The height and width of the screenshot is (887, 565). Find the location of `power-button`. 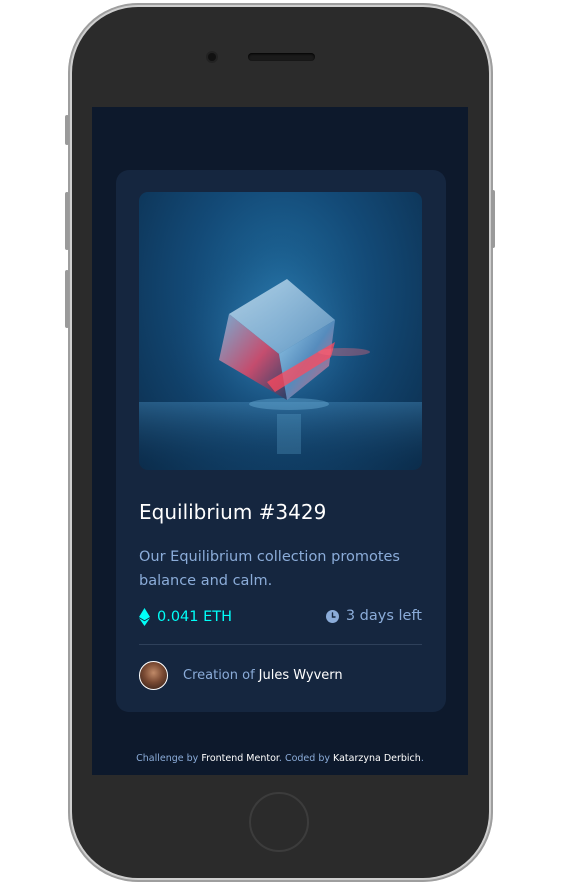

power-button is located at coordinates (493, 219).